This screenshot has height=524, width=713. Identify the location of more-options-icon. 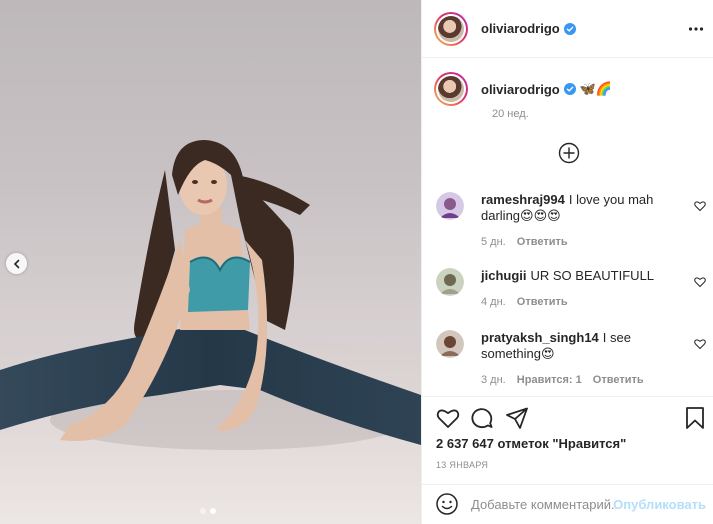
(696, 29).